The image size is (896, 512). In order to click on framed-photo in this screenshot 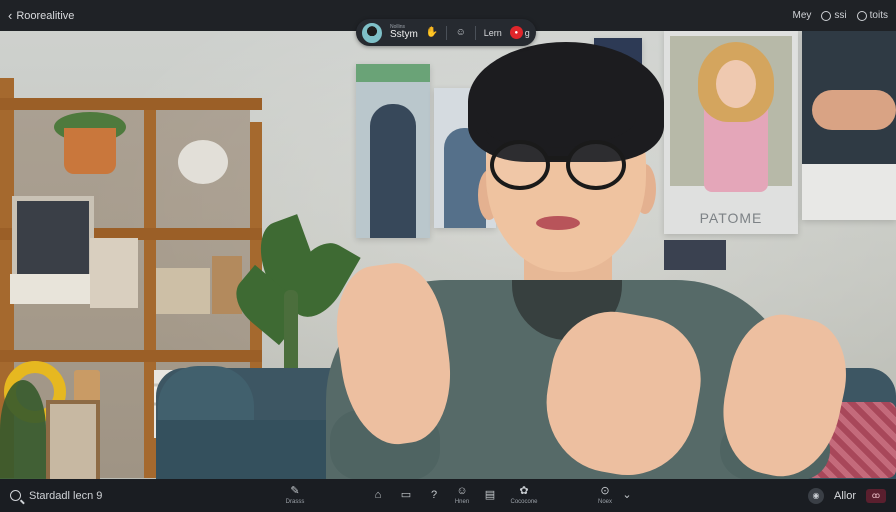, I will do `click(73, 442)`.